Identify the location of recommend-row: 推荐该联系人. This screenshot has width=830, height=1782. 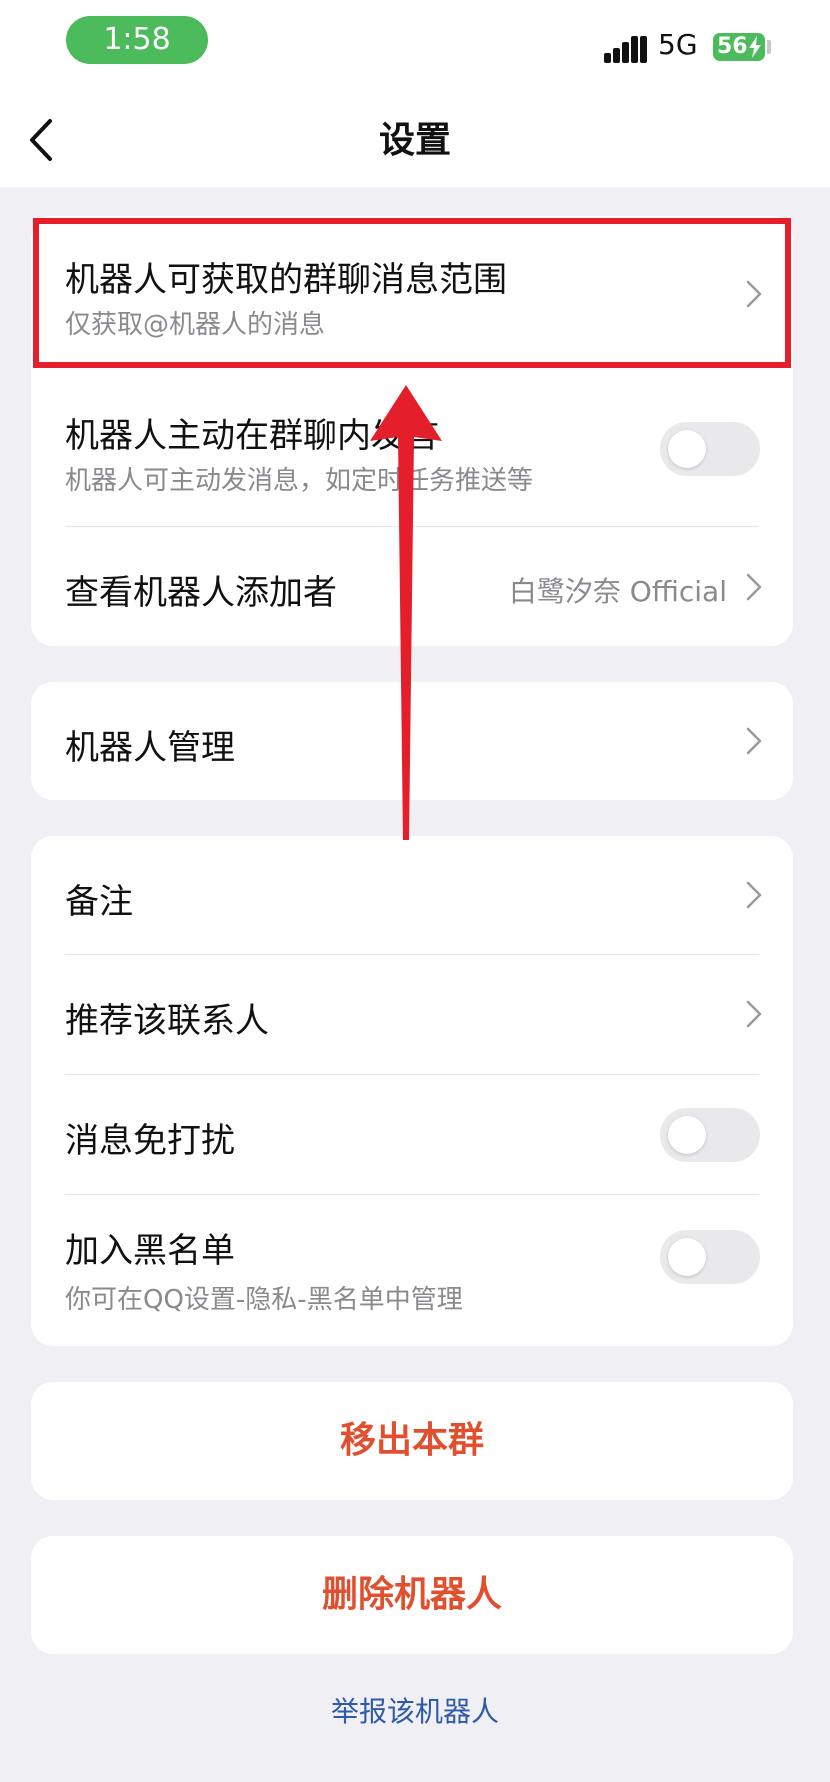
(412, 1014).